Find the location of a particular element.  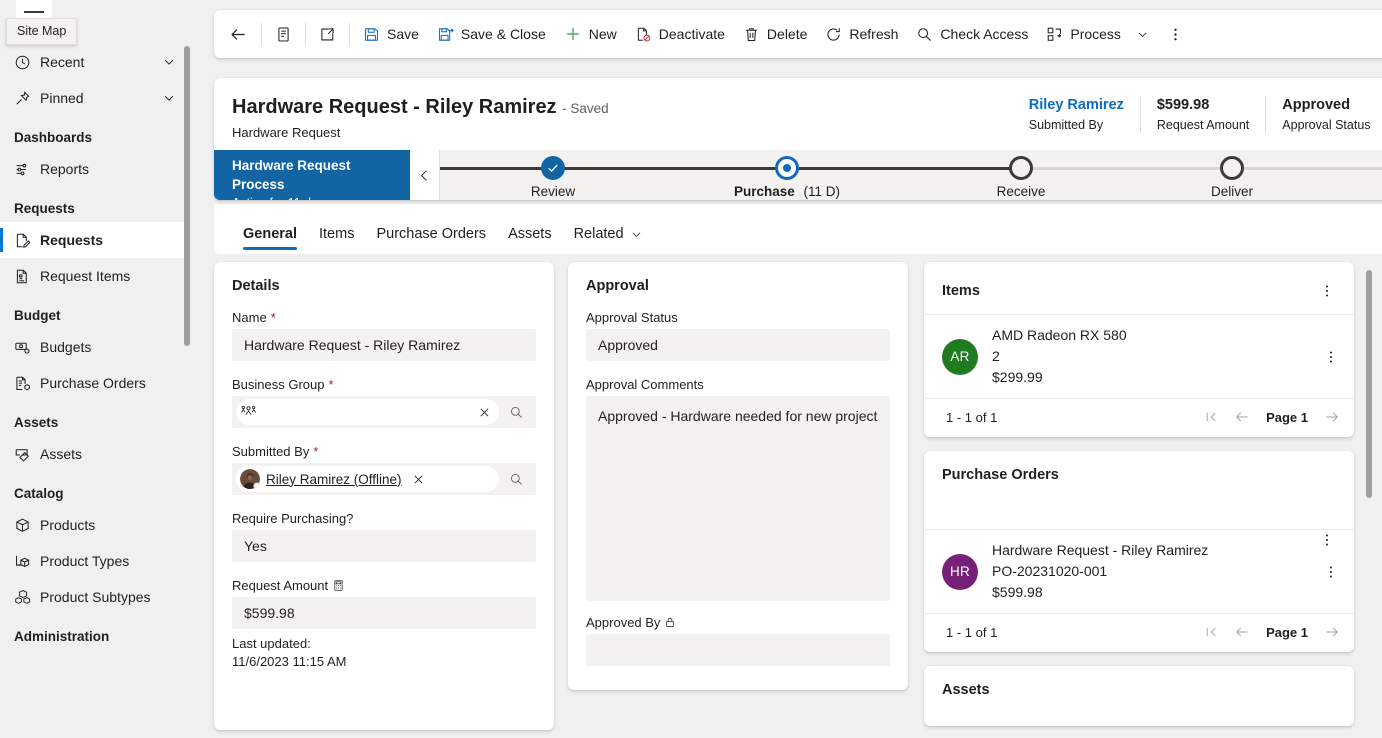

header-field-value: Riley Ramirez is located at coordinates (1076, 105).